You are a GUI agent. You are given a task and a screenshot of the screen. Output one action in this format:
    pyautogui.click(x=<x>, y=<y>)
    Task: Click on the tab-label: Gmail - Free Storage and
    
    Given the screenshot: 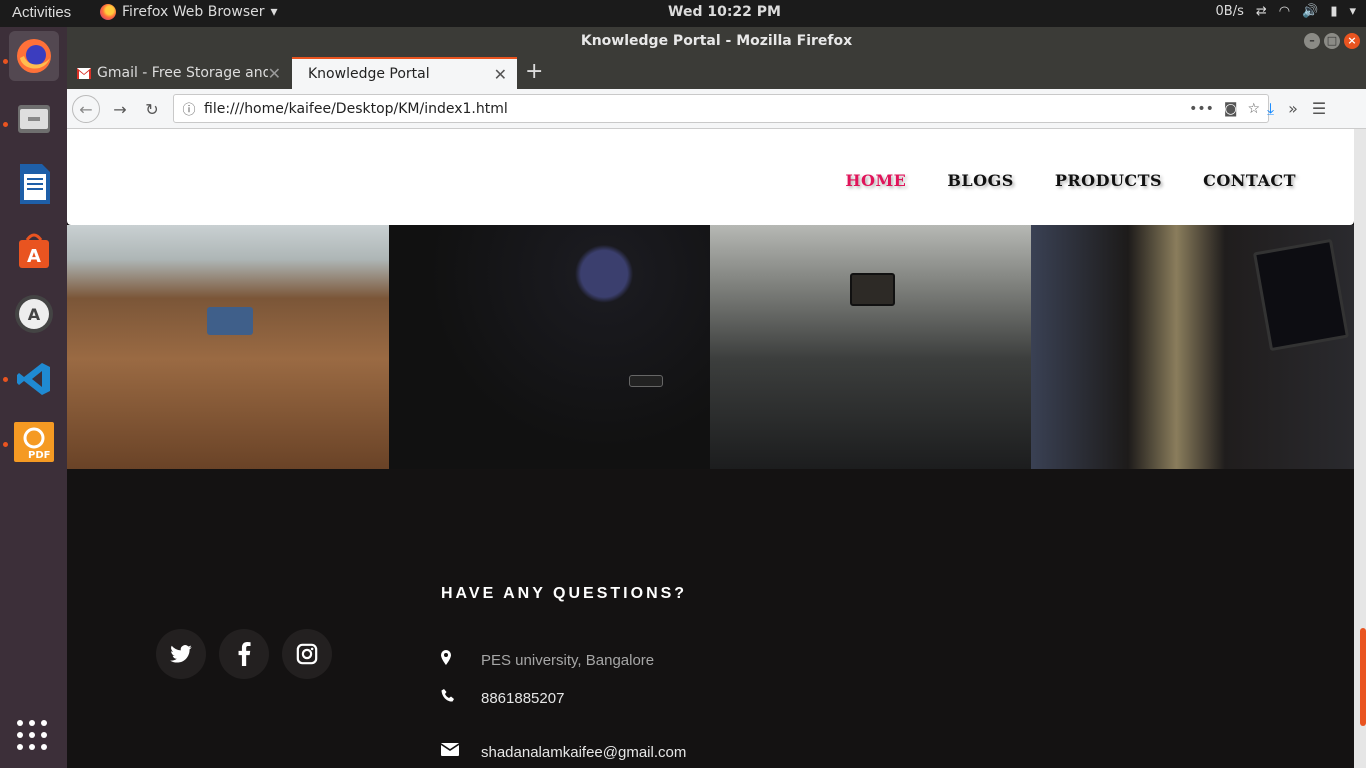 What is the action you would take?
    pyautogui.click(x=182, y=73)
    